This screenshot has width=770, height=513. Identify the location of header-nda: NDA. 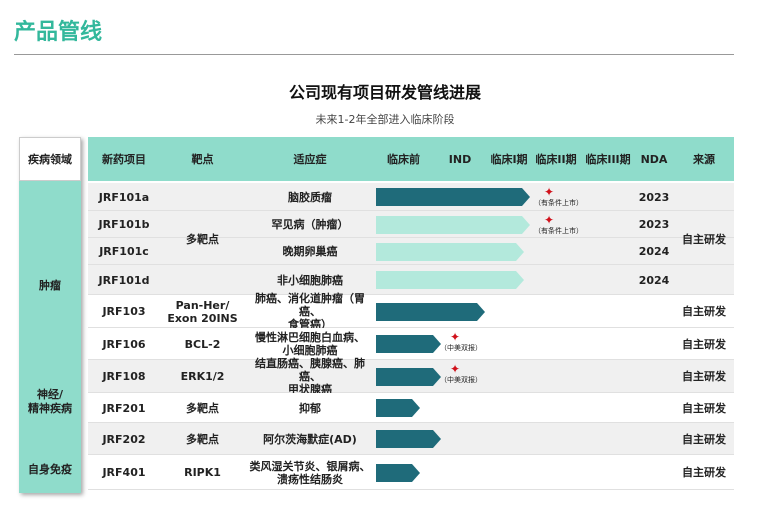
(654, 159).